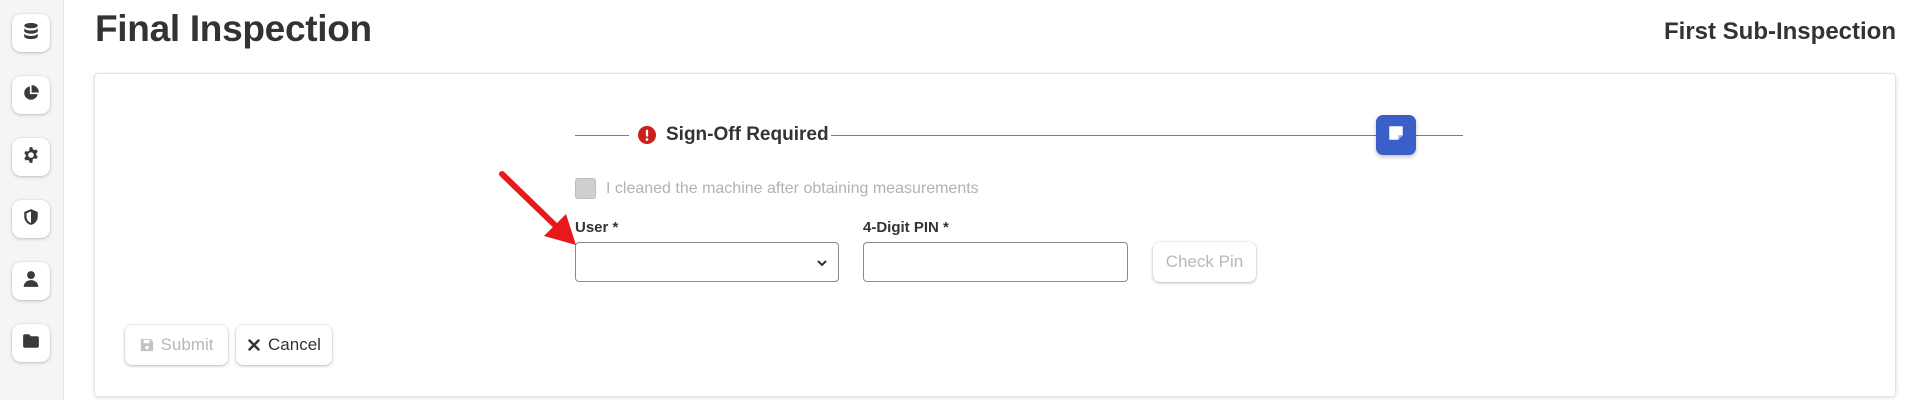  What do you see at coordinates (602, 135) in the screenshot?
I see `section-divider-left` at bounding box center [602, 135].